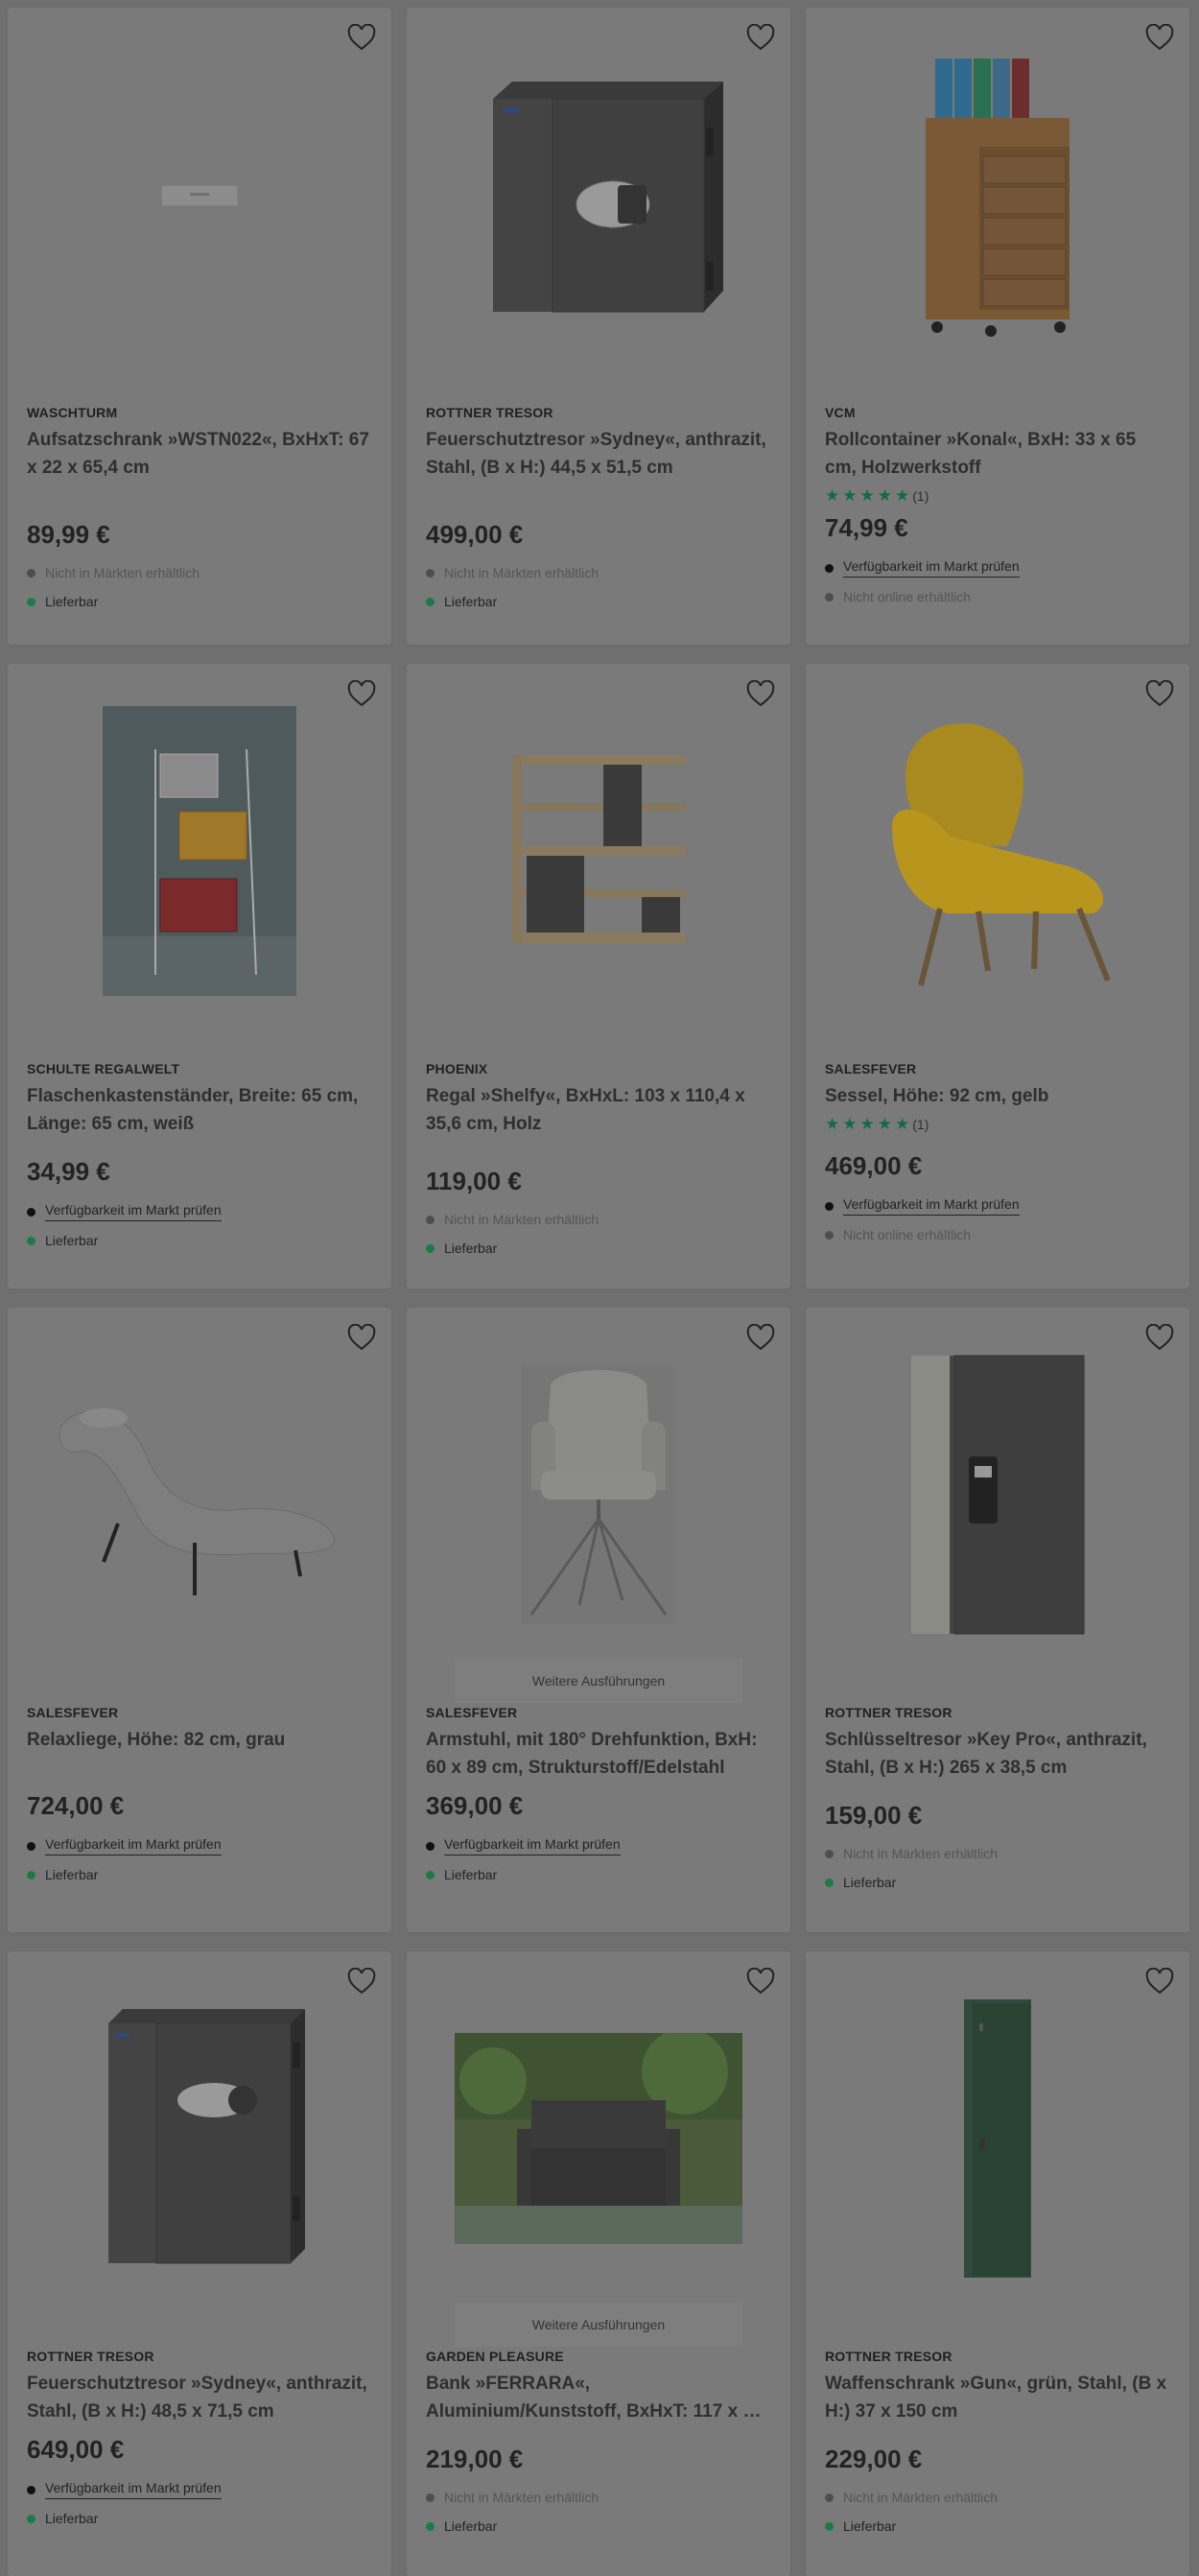 The height and width of the screenshot is (2576, 1199). I want to click on product-price: 219,00 €, so click(475, 2459).